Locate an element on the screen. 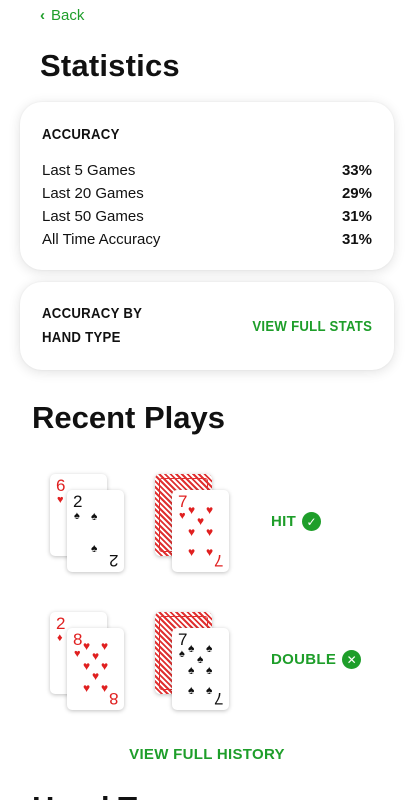  back-label: Back is located at coordinates (68, 15).